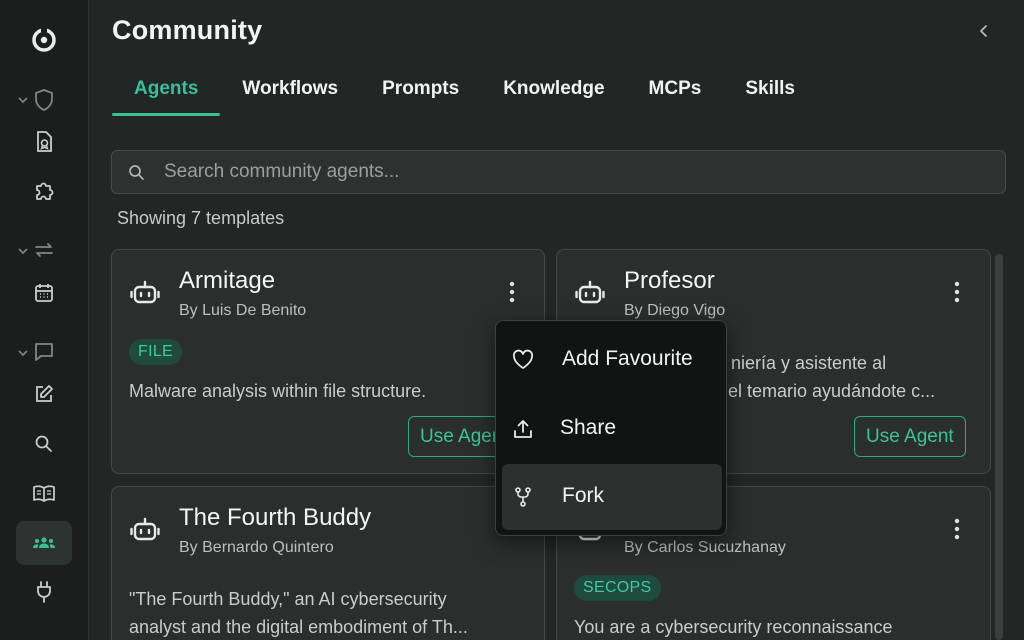  Describe the element at coordinates (553, 94) in the screenshot. I see `tab-knowledge: Knowledge` at that location.